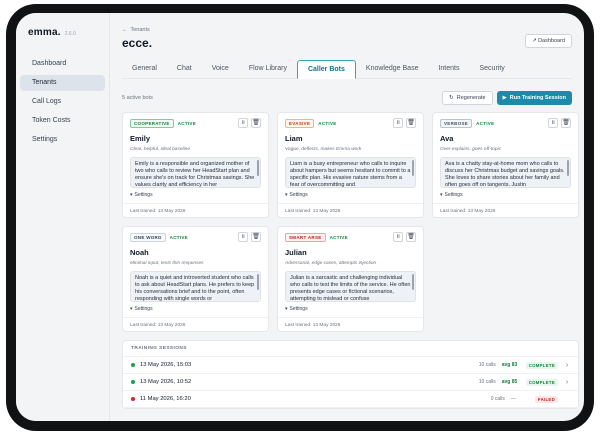 Image resolution: width=600 pixels, height=435 pixels. Describe the element at coordinates (139, 252) in the screenshot. I see `bot-name: Noah` at that location.